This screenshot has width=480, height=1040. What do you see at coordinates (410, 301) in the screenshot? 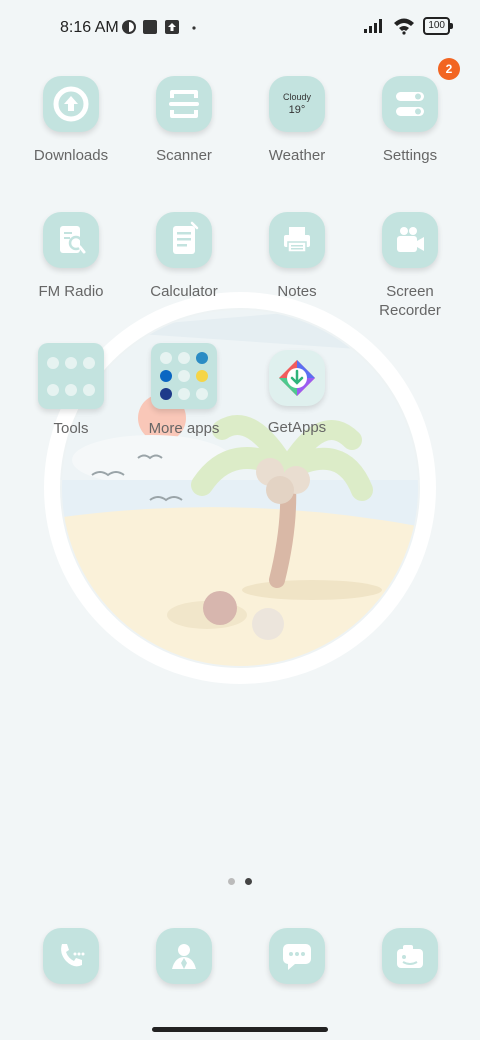
I see `app-label: Screen Recorder` at bounding box center [410, 301].